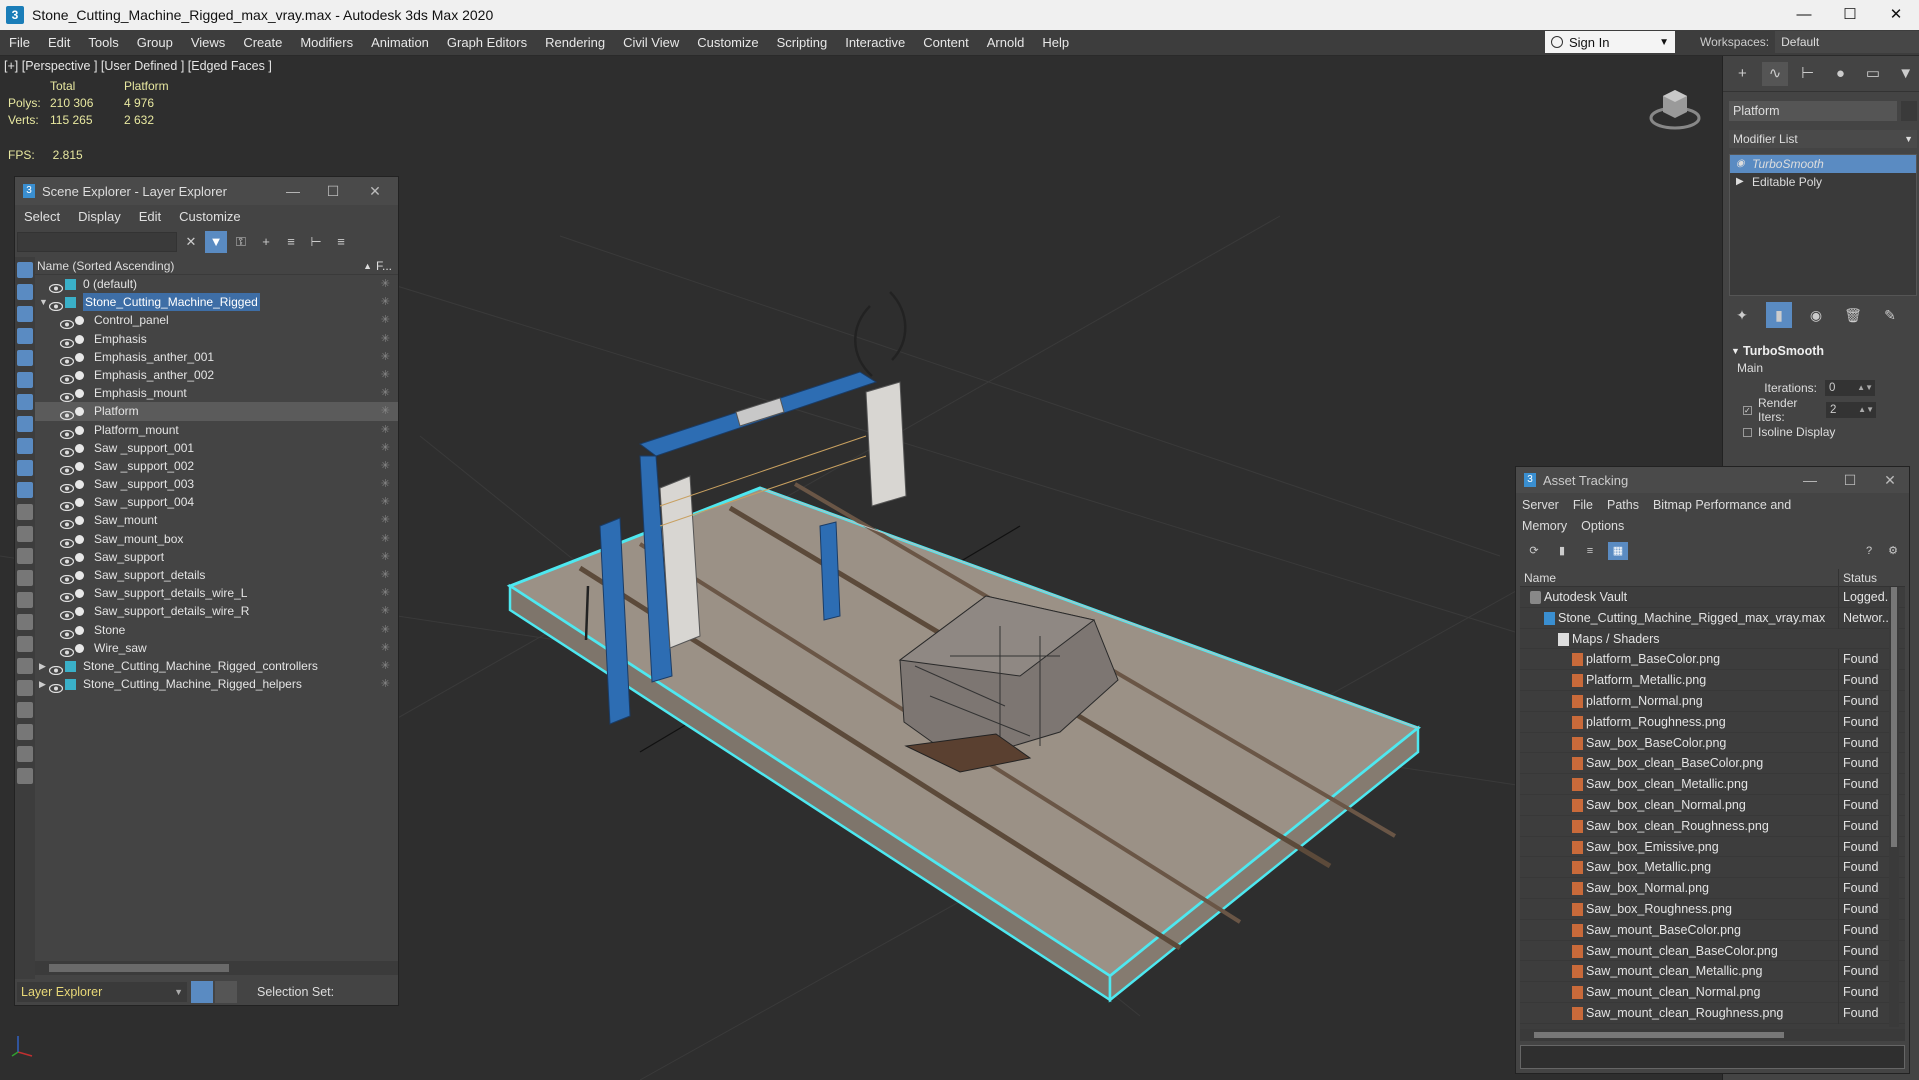 The width and height of the screenshot is (1919, 1080). What do you see at coordinates (487, 43) in the screenshot?
I see `menu-graph-editors: Graph Editors` at bounding box center [487, 43].